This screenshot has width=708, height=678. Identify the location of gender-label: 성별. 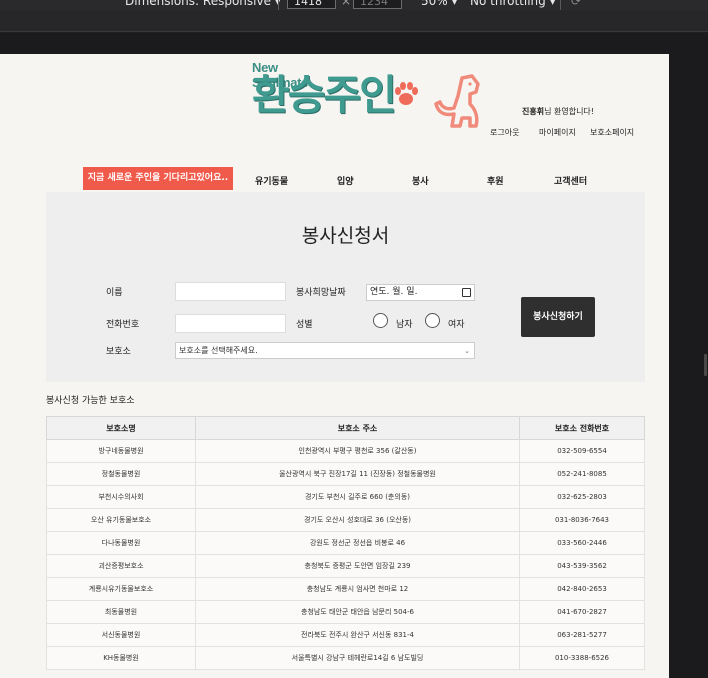
(304, 325).